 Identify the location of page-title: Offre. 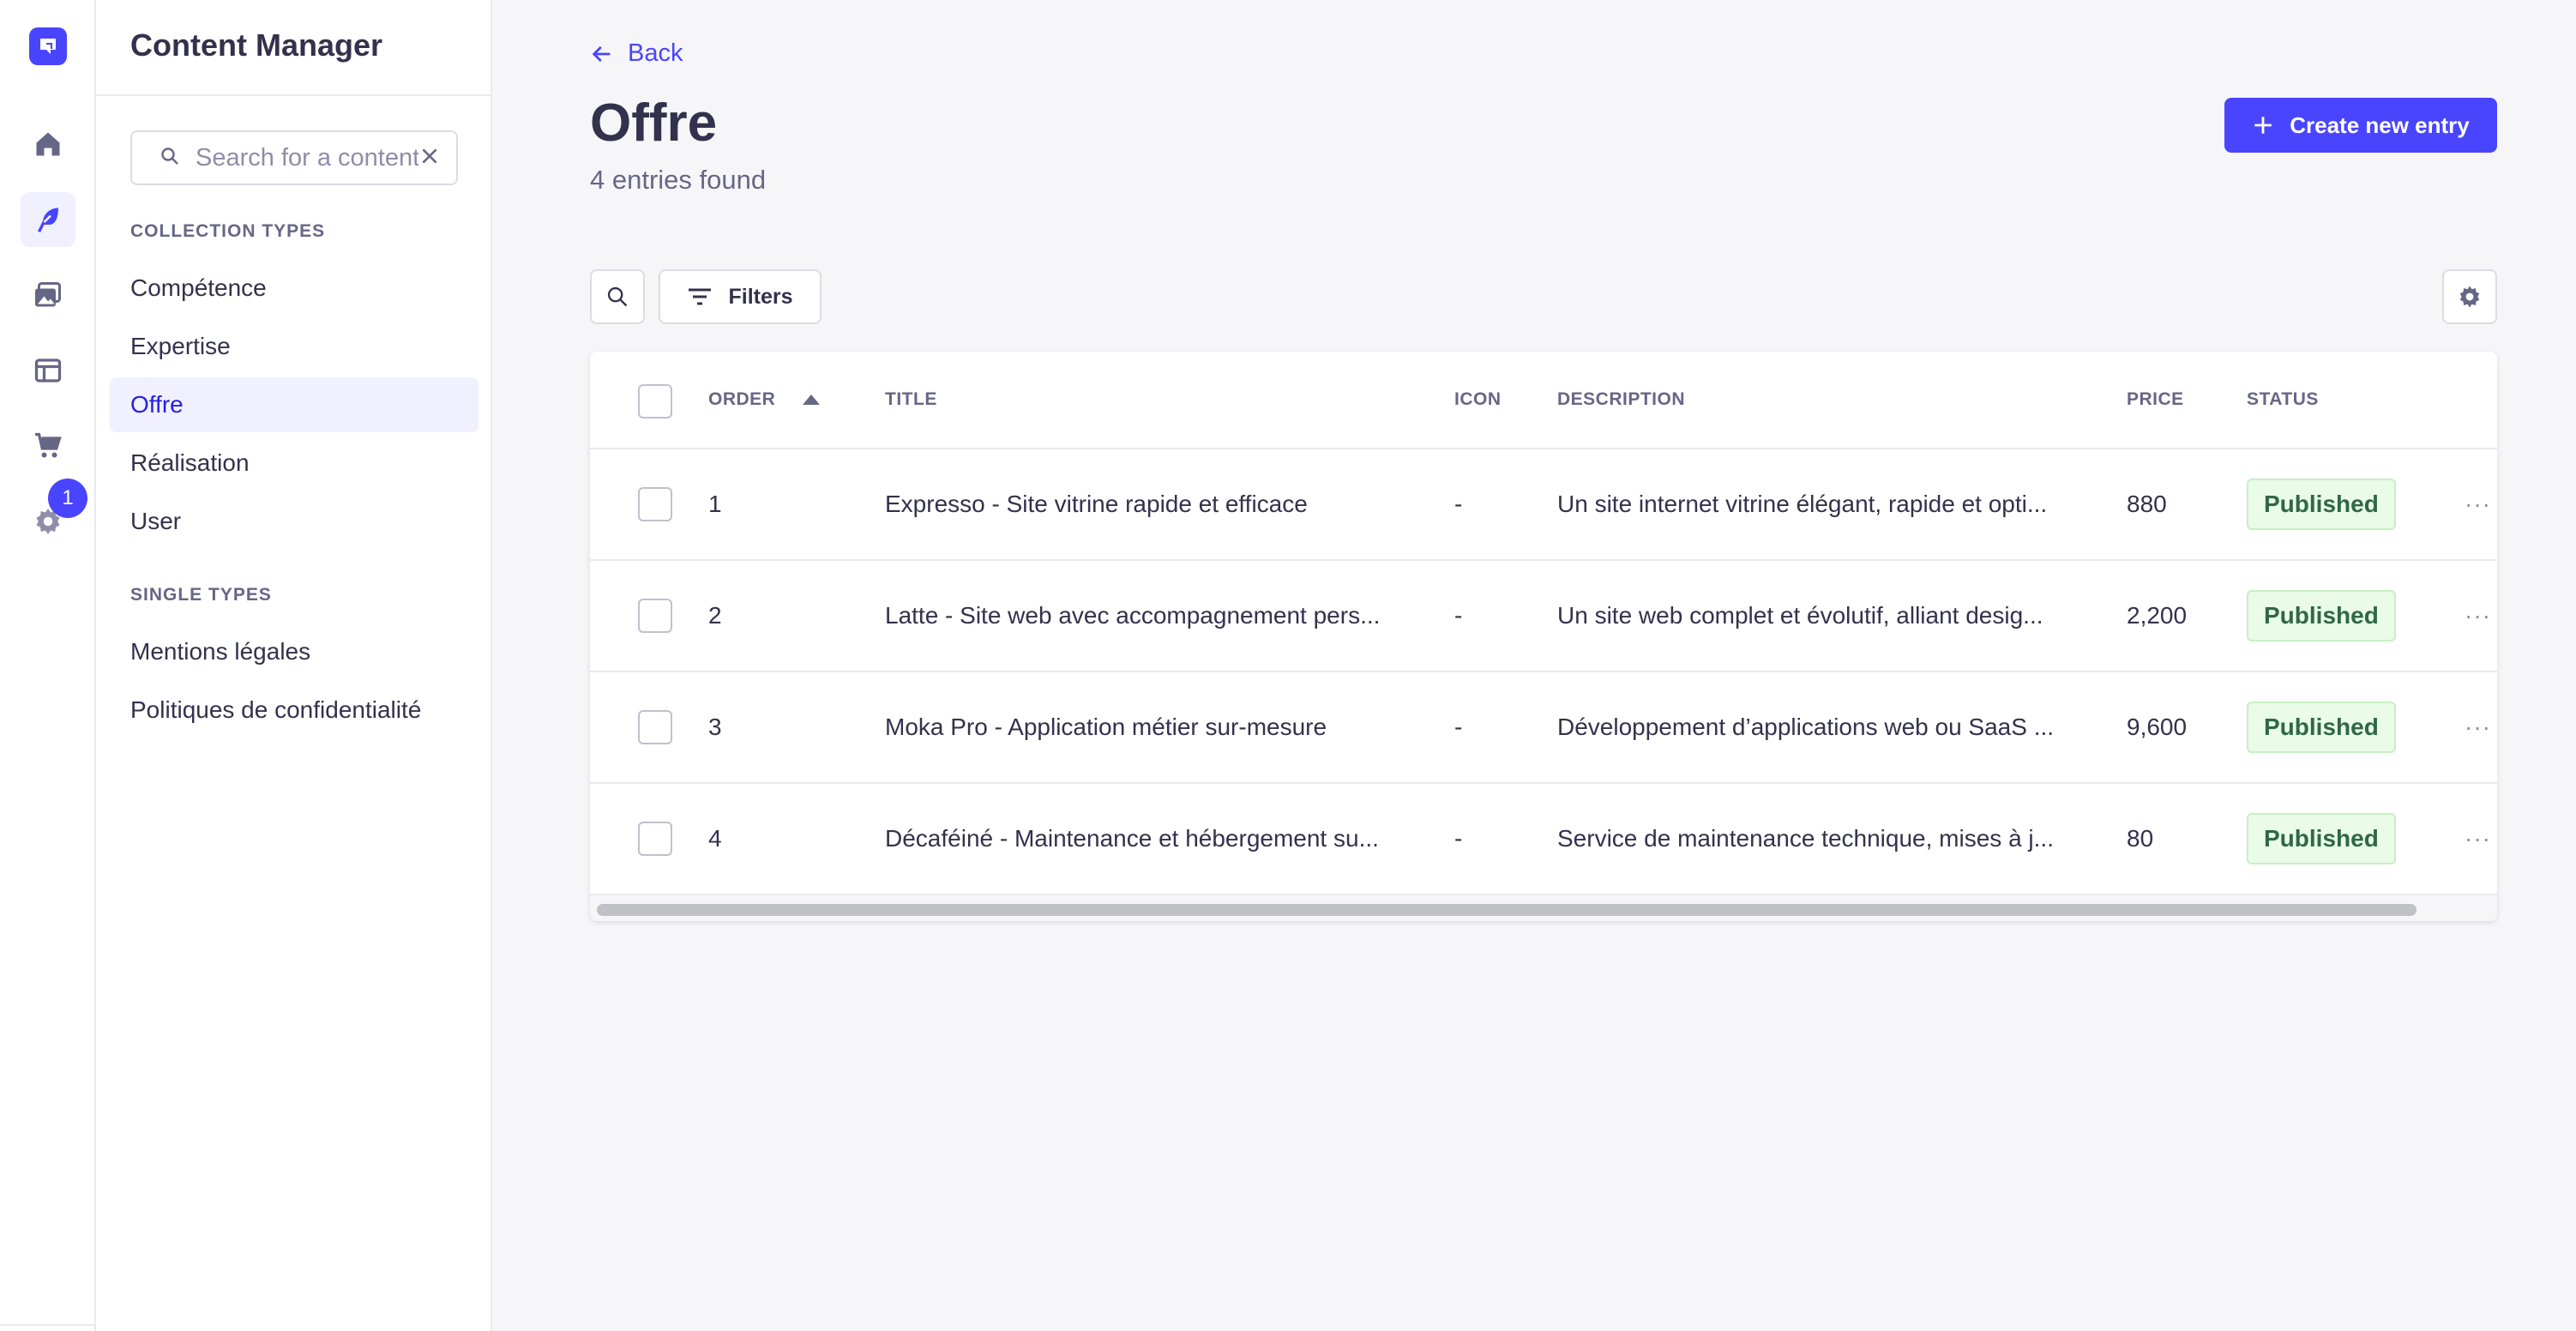
(654, 123).